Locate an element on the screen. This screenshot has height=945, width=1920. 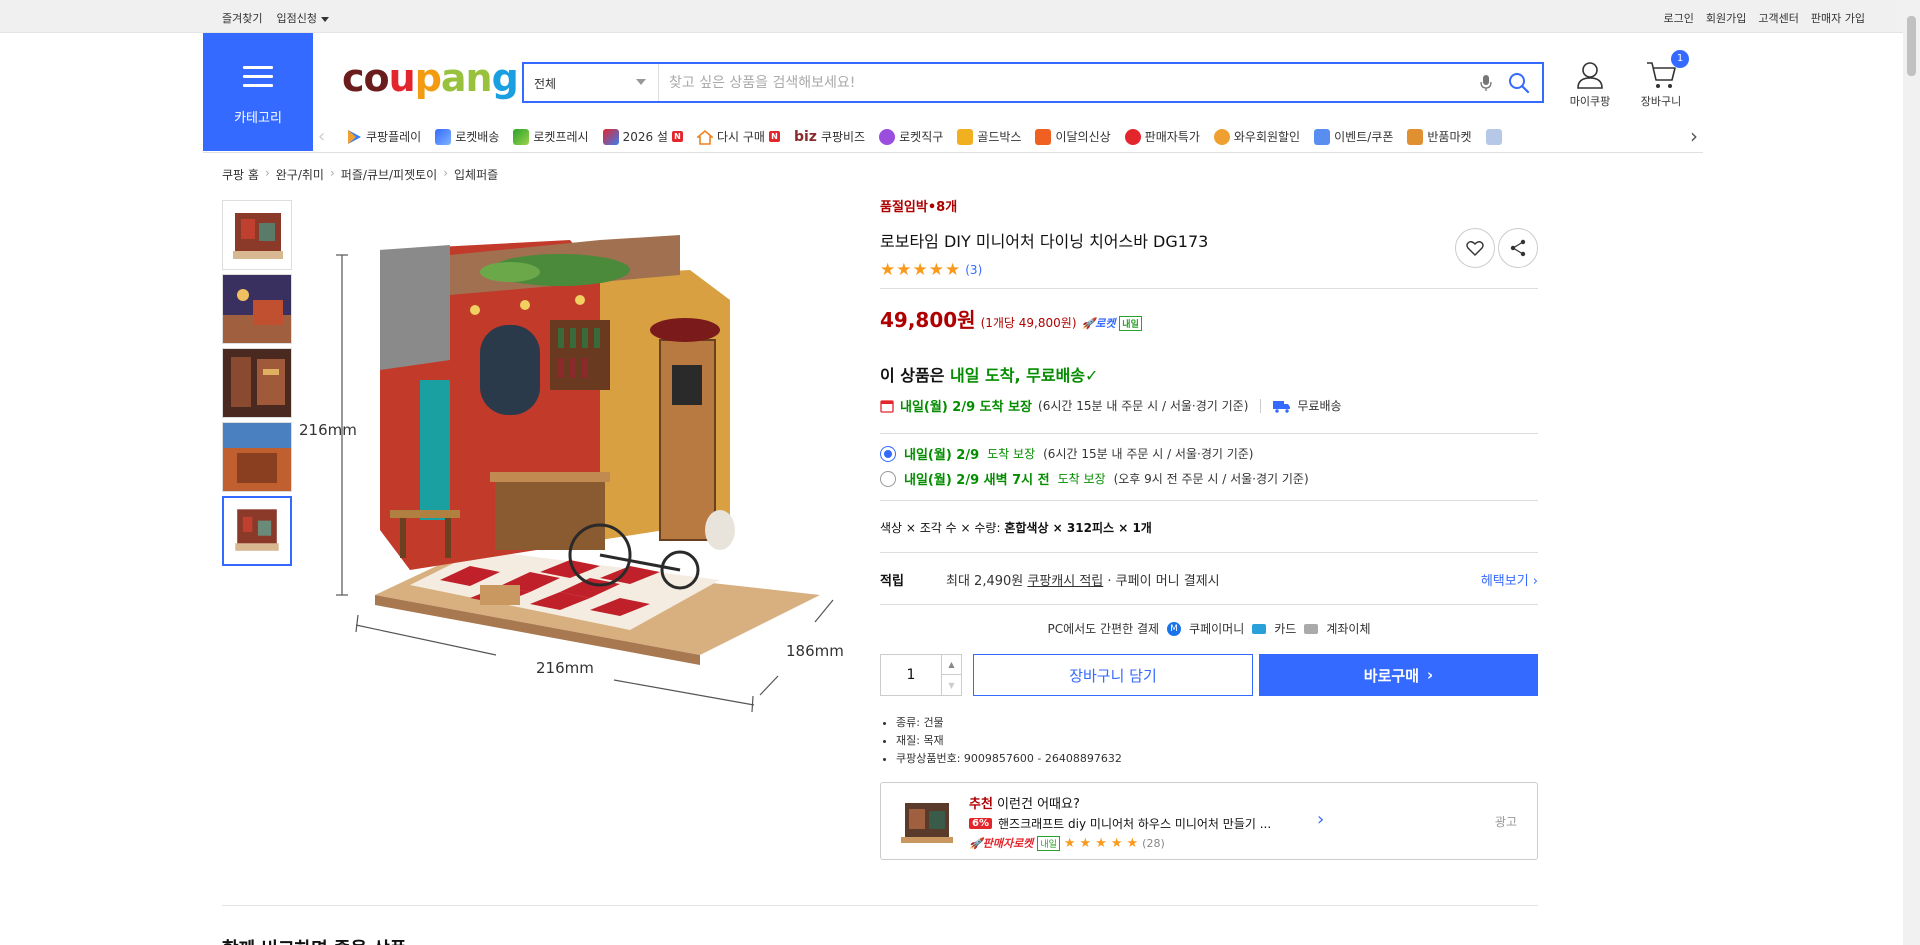
reward-text: 최대 2,490원 쿠팡캐시 적립 · 쿠페이 머니 결제시 is located at coordinates (1083, 579).